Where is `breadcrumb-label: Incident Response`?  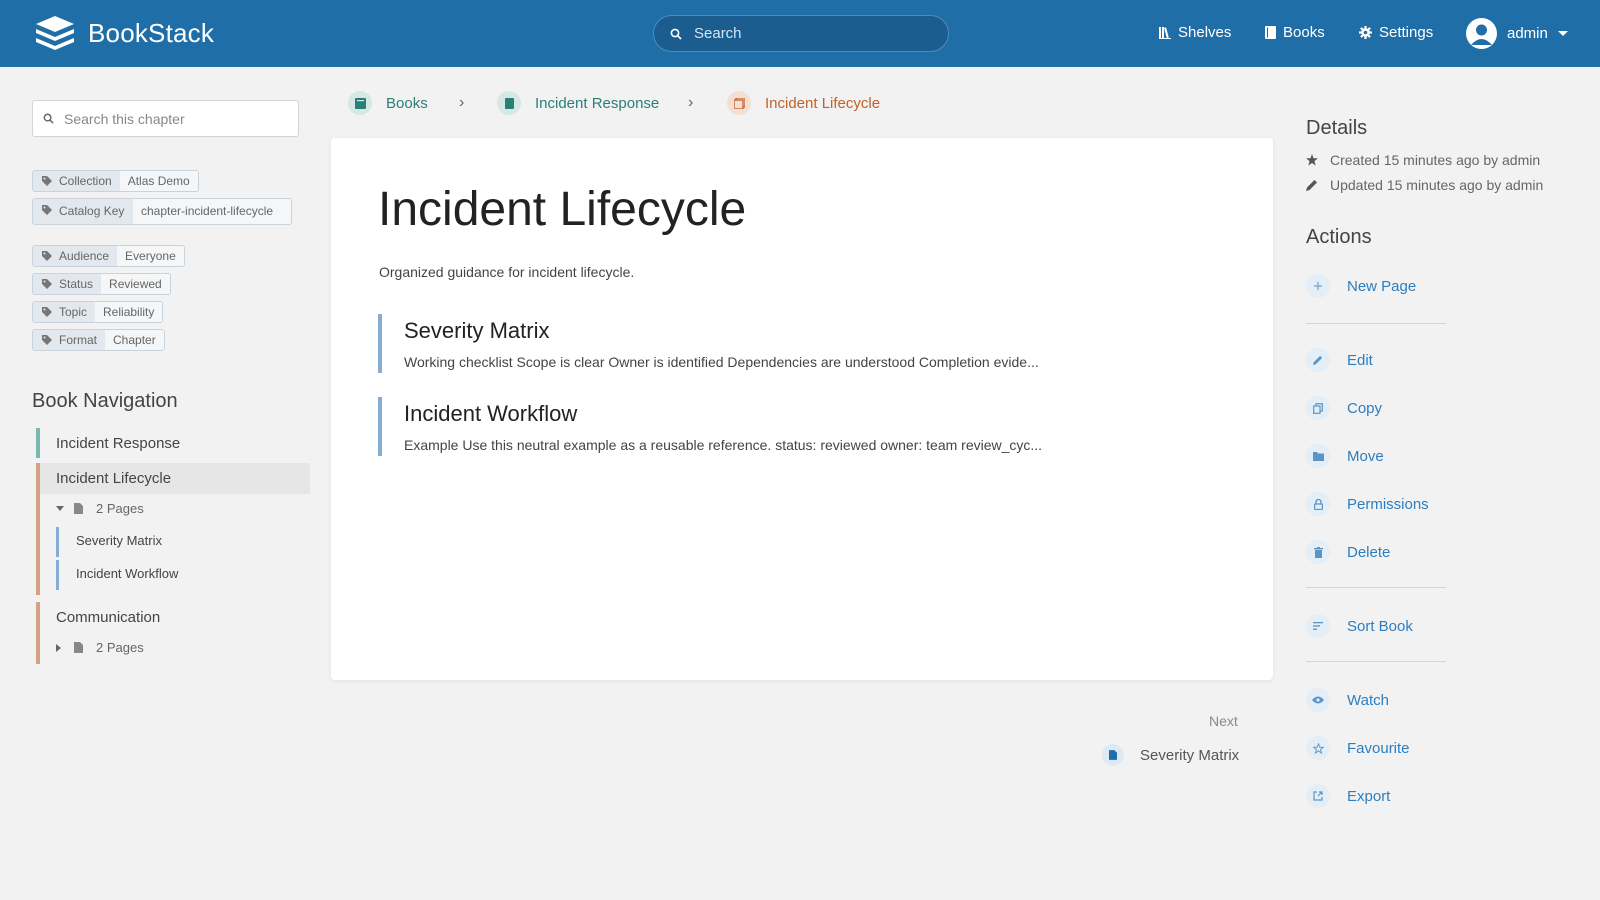 breadcrumb-label: Incident Response is located at coordinates (597, 103).